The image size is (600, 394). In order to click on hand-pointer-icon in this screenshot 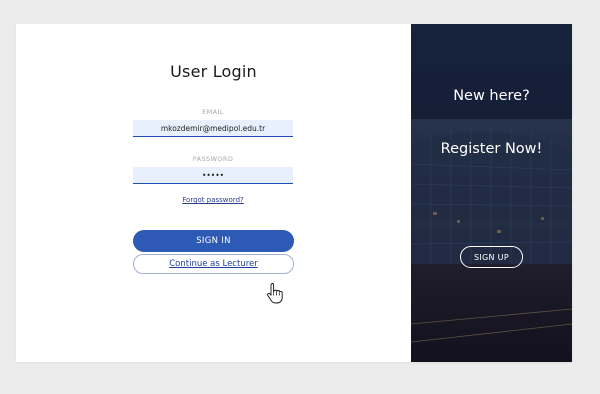, I will do `click(275, 293)`.